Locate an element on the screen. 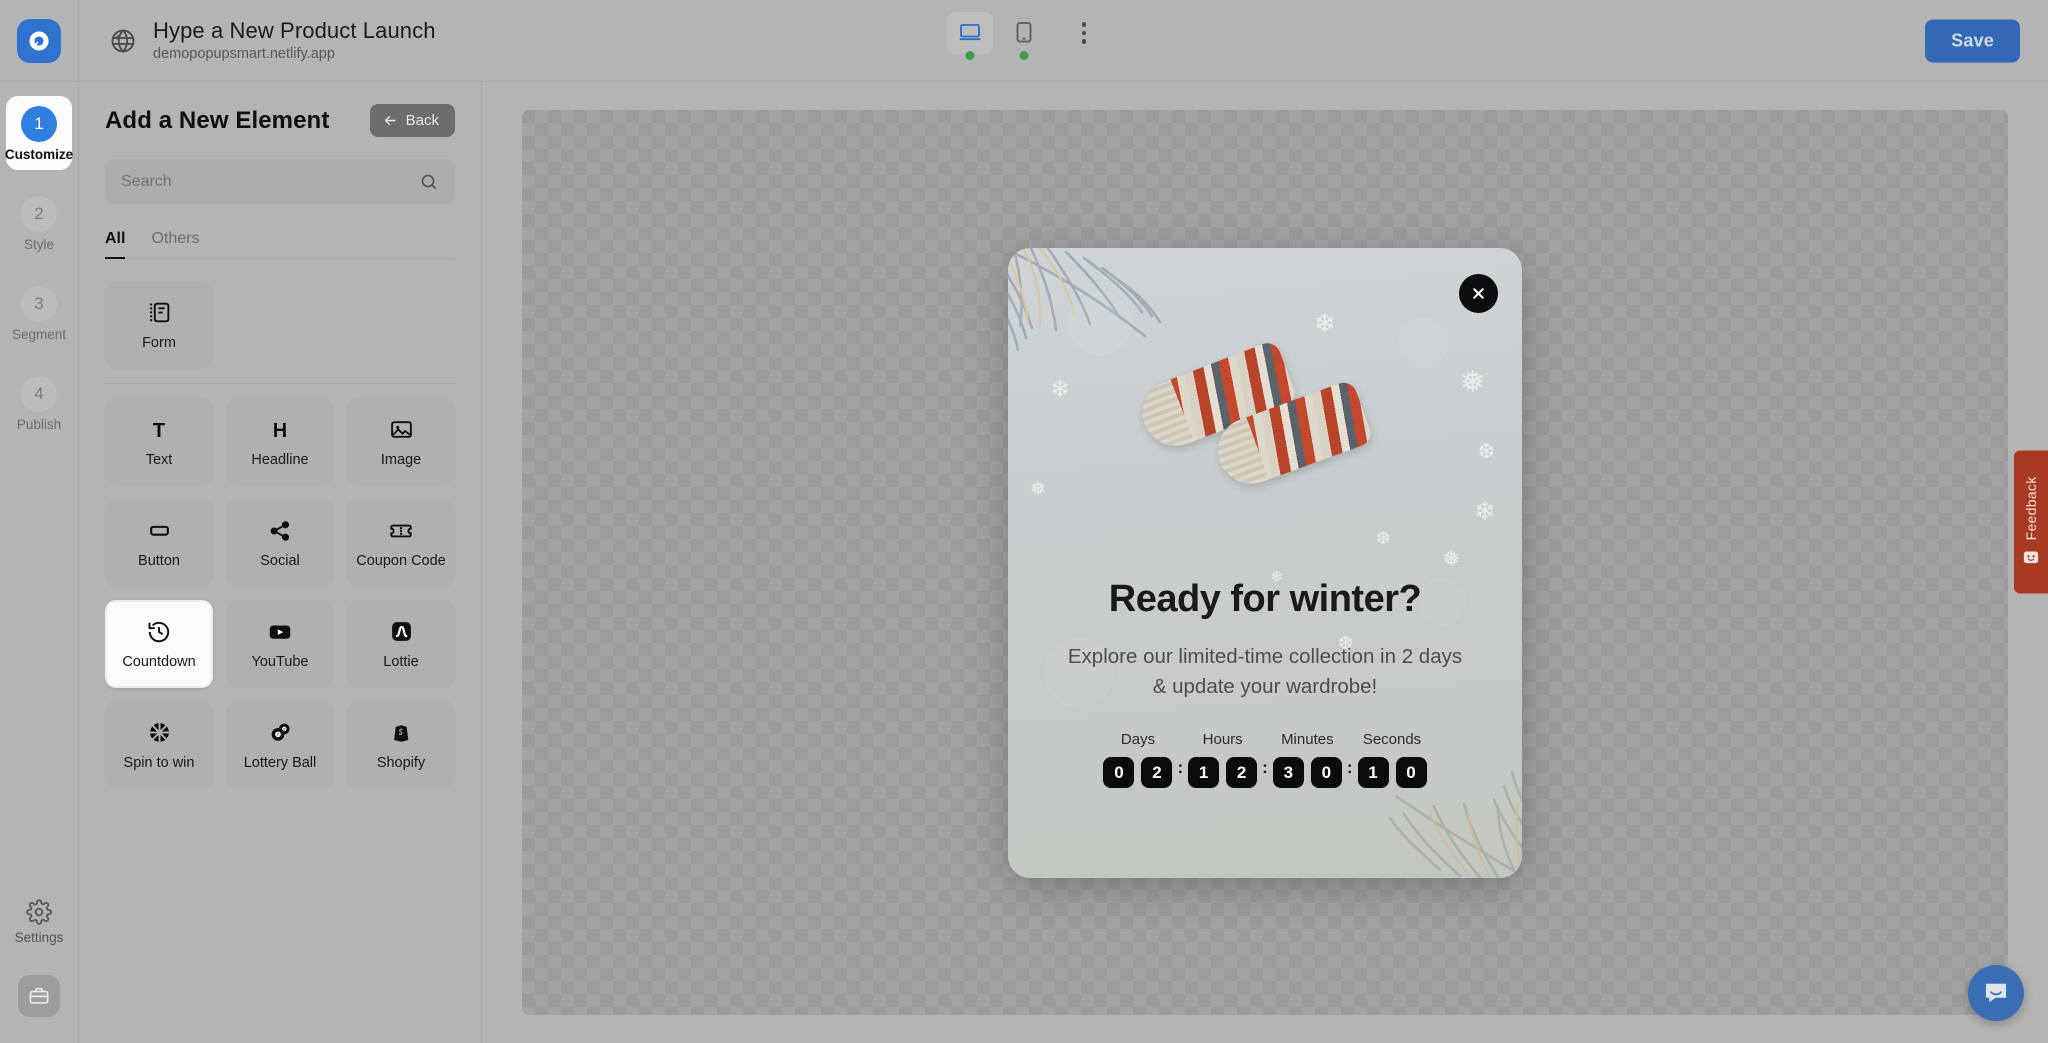 The width and height of the screenshot is (2048, 1043). element-card-label: Headline is located at coordinates (280, 459).